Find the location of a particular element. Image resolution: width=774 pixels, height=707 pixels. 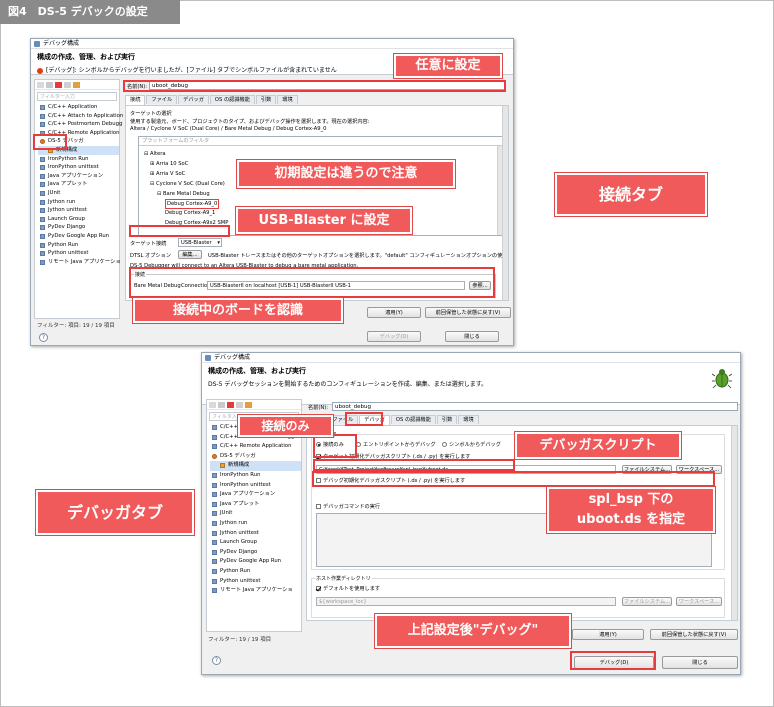

target-group-title: ターゲットの選択 is located at coordinates (151, 114).